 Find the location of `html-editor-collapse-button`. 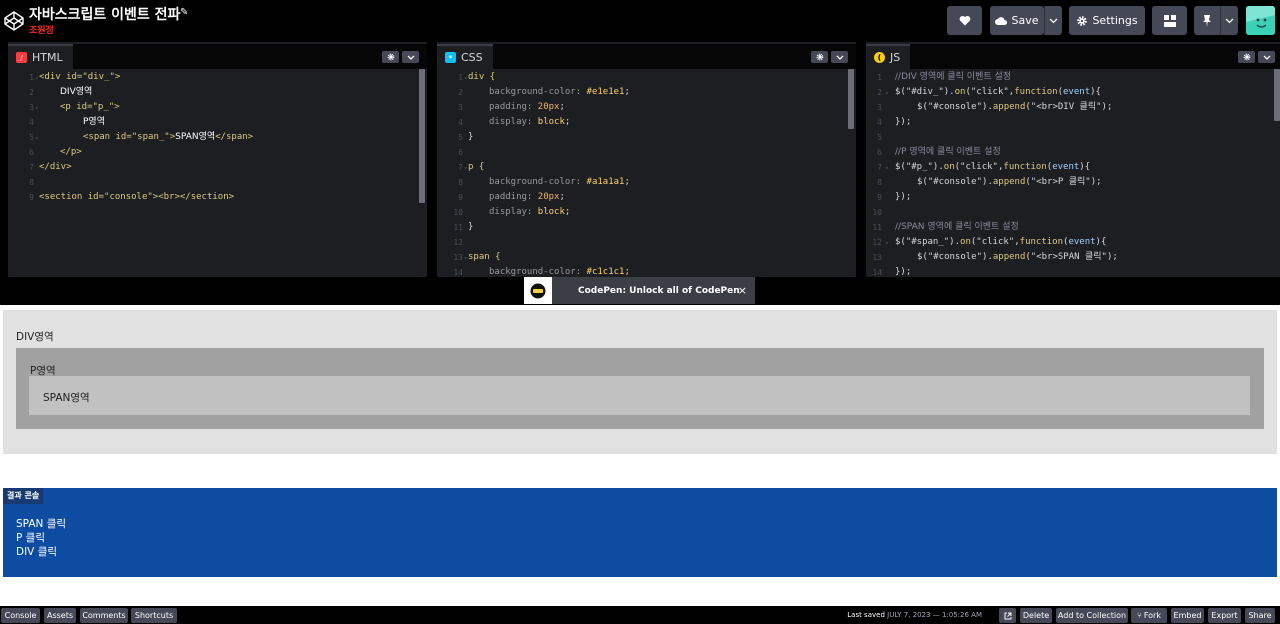

html-editor-collapse-button is located at coordinates (410, 57).